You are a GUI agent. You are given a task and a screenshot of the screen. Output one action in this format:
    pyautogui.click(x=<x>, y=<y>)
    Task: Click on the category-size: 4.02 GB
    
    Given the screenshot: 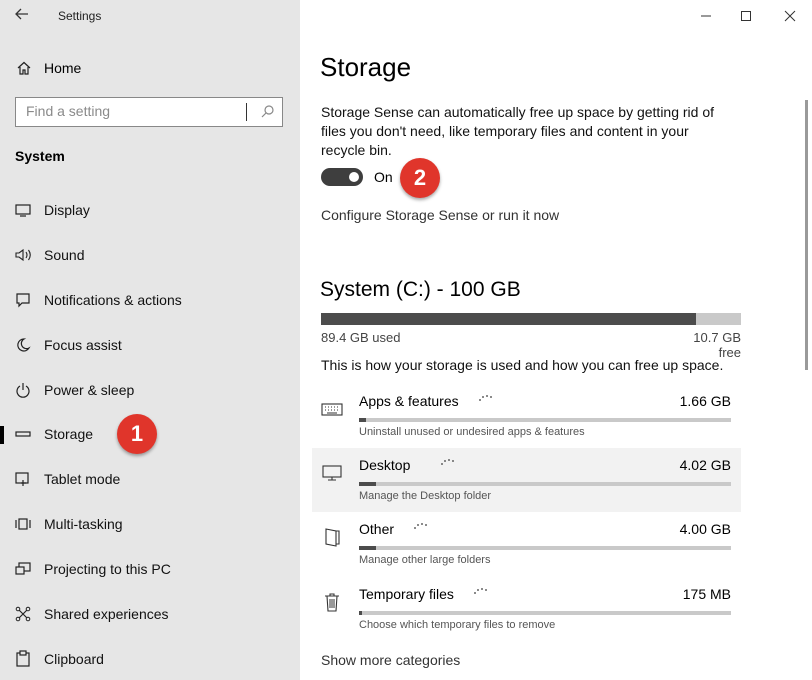 What is the action you would take?
    pyautogui.click(x=705, y=465)
    